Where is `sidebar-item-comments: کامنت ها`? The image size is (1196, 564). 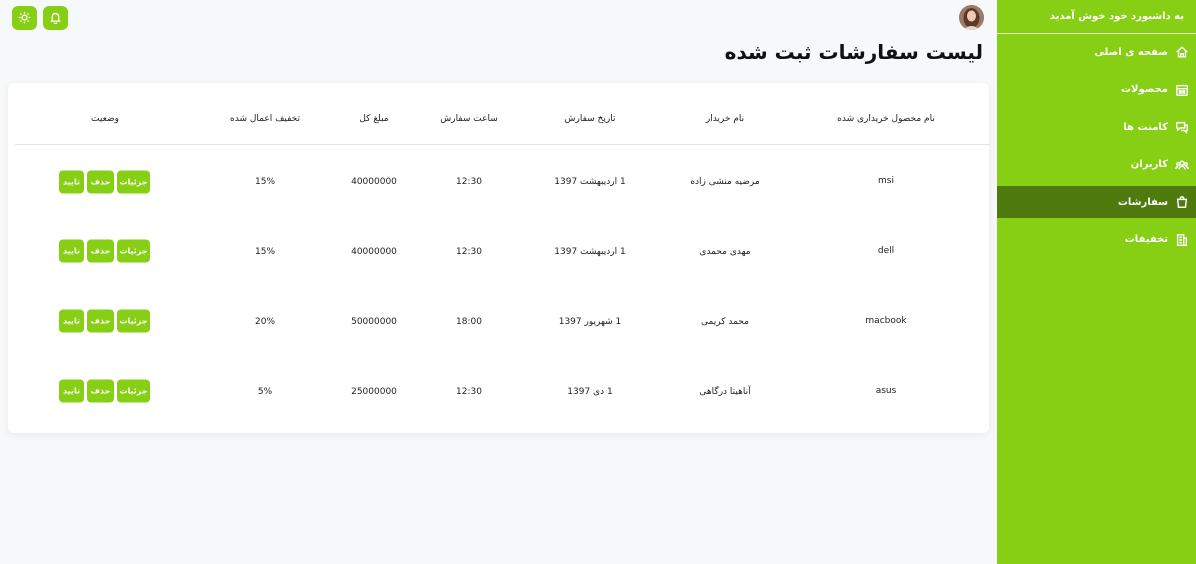 sidebar-item-comments: کامنت ها is located at coordinates (1096, 127).